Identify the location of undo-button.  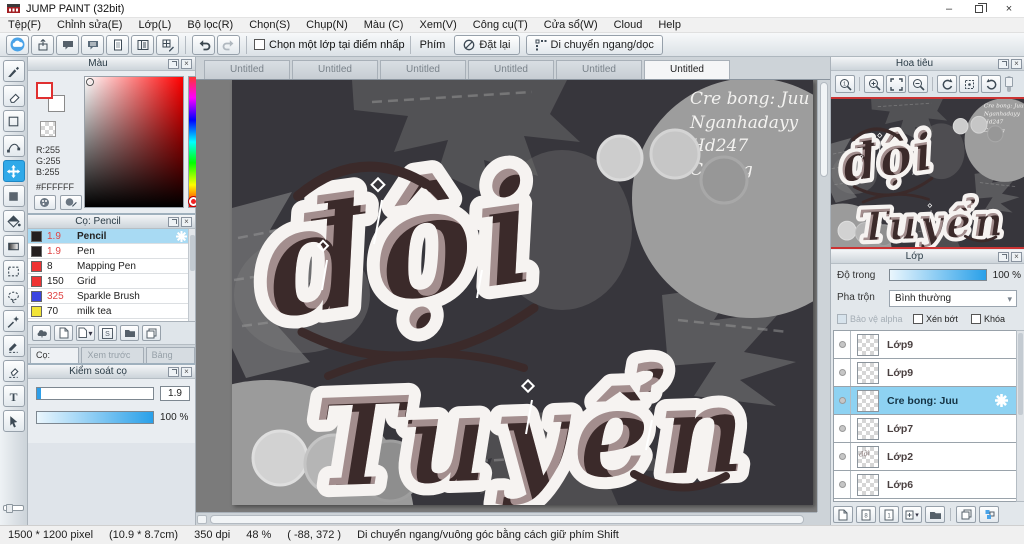
(203, 44).